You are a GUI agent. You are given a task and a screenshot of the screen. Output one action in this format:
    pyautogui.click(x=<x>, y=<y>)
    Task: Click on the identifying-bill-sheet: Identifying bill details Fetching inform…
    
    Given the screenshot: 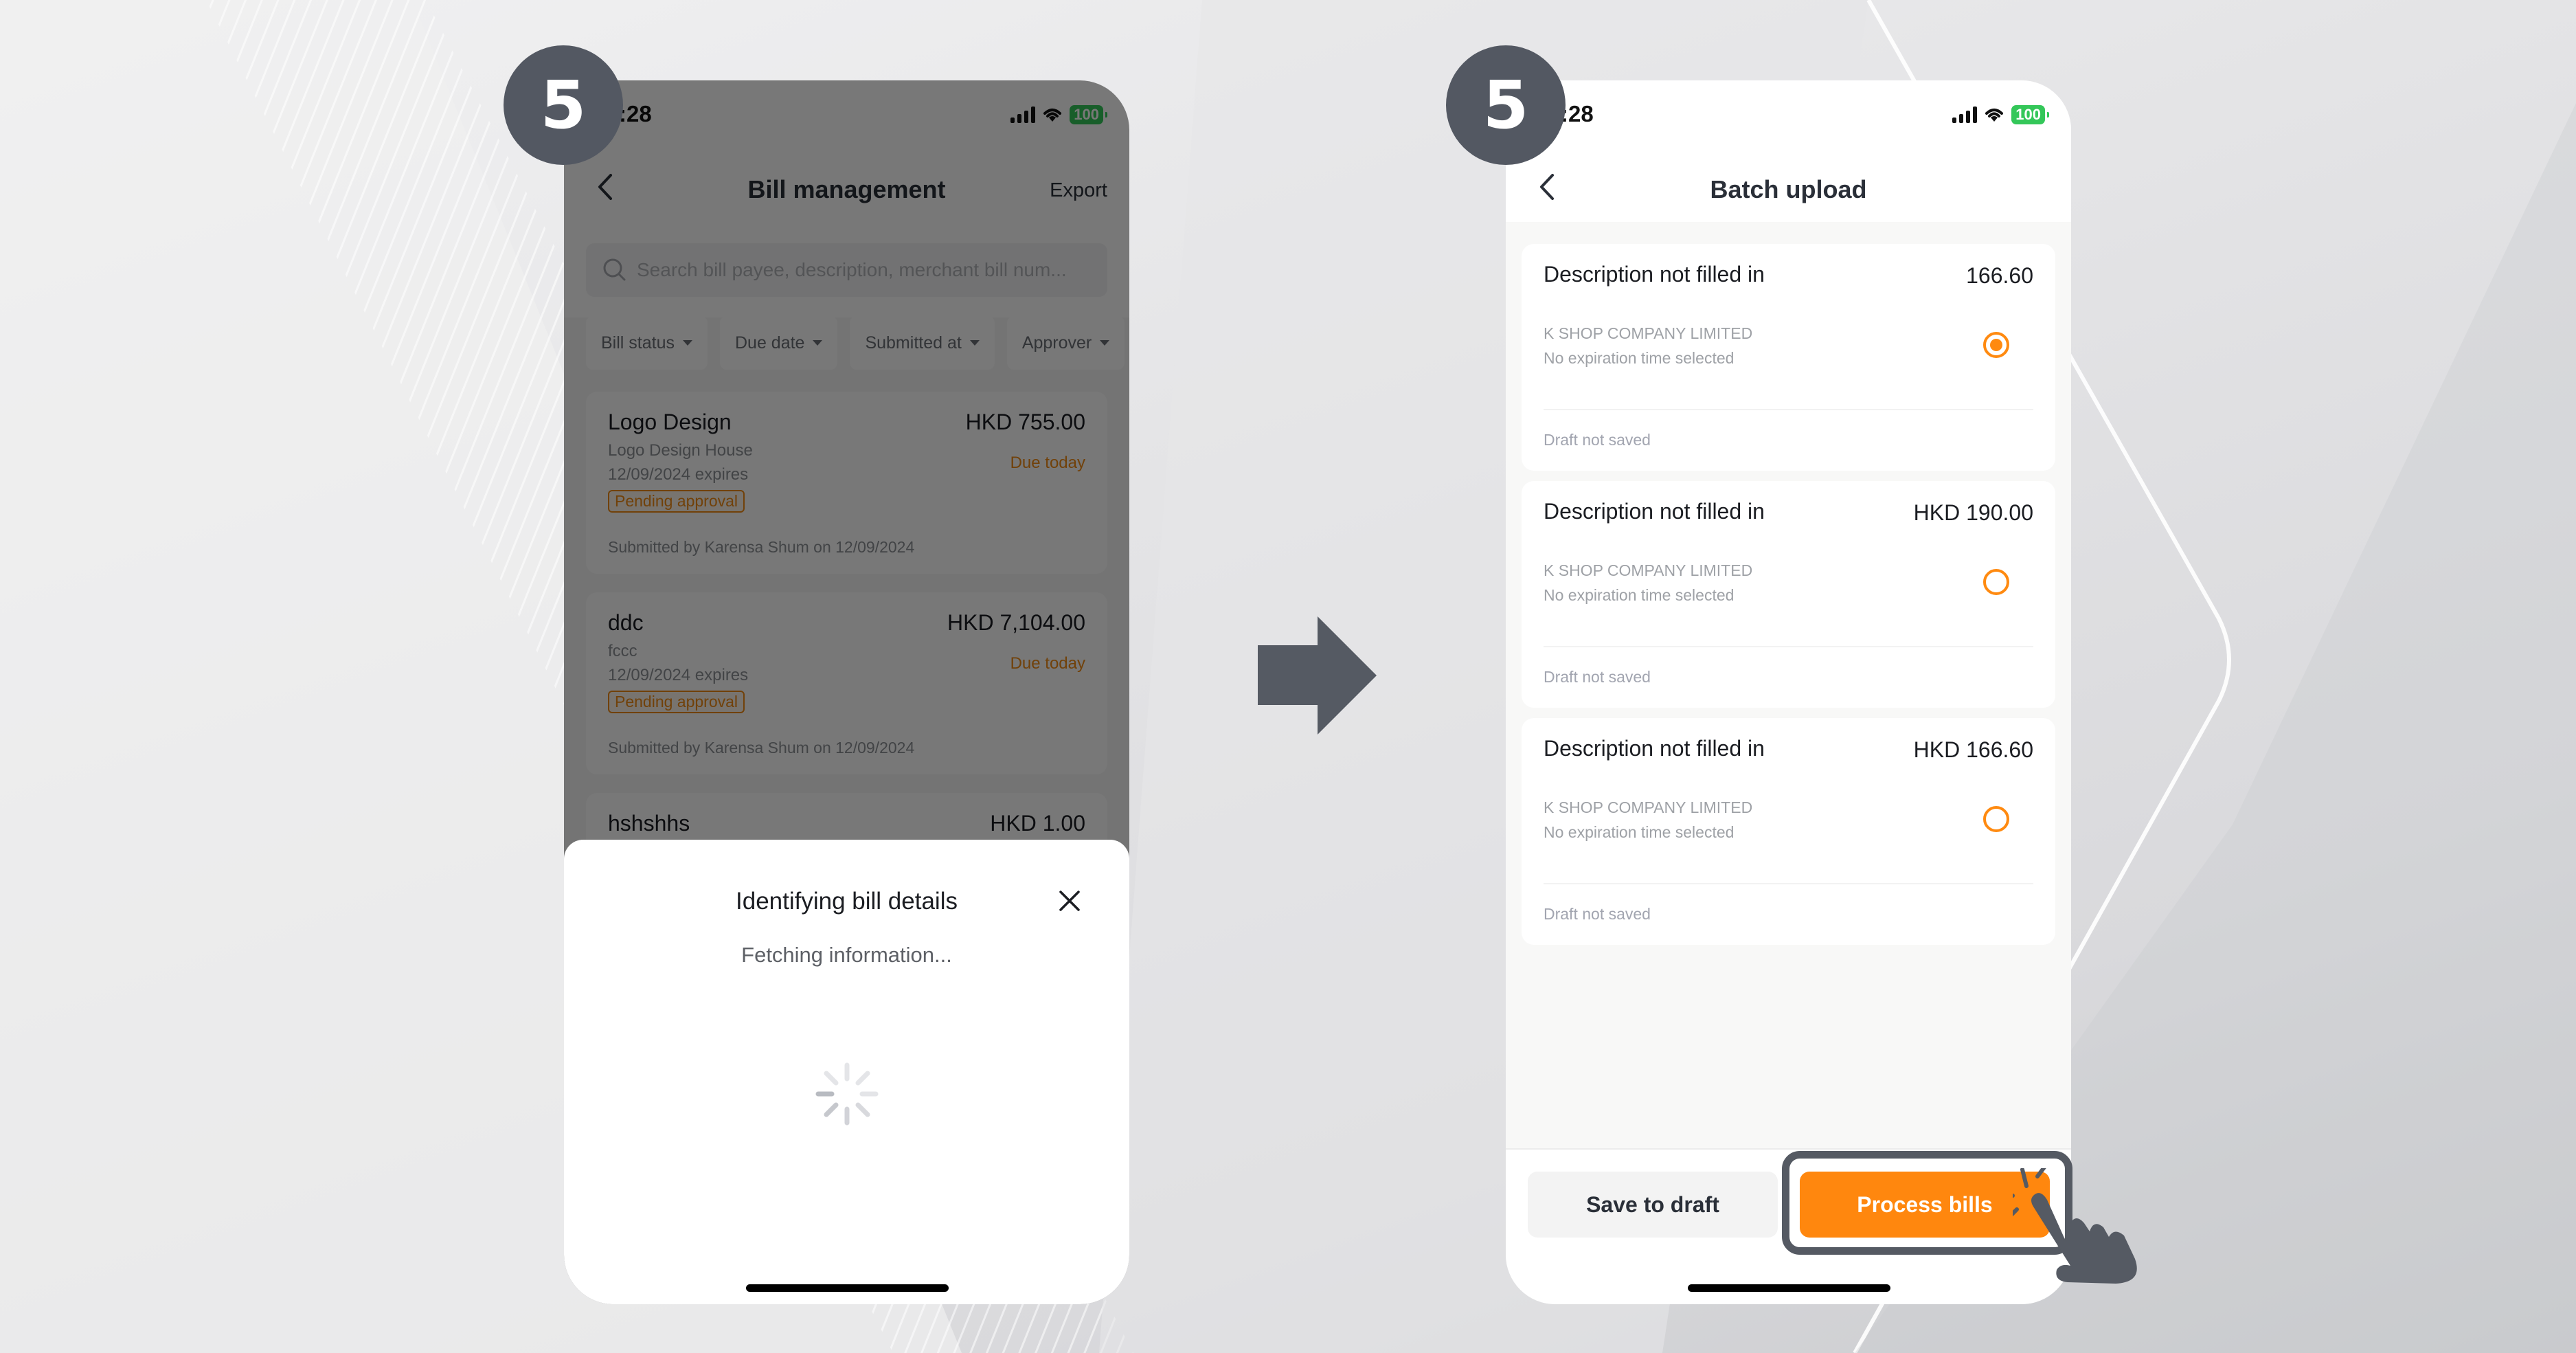 What is the action you would take?
    pyautogui.click(x=846, y=1072)
    